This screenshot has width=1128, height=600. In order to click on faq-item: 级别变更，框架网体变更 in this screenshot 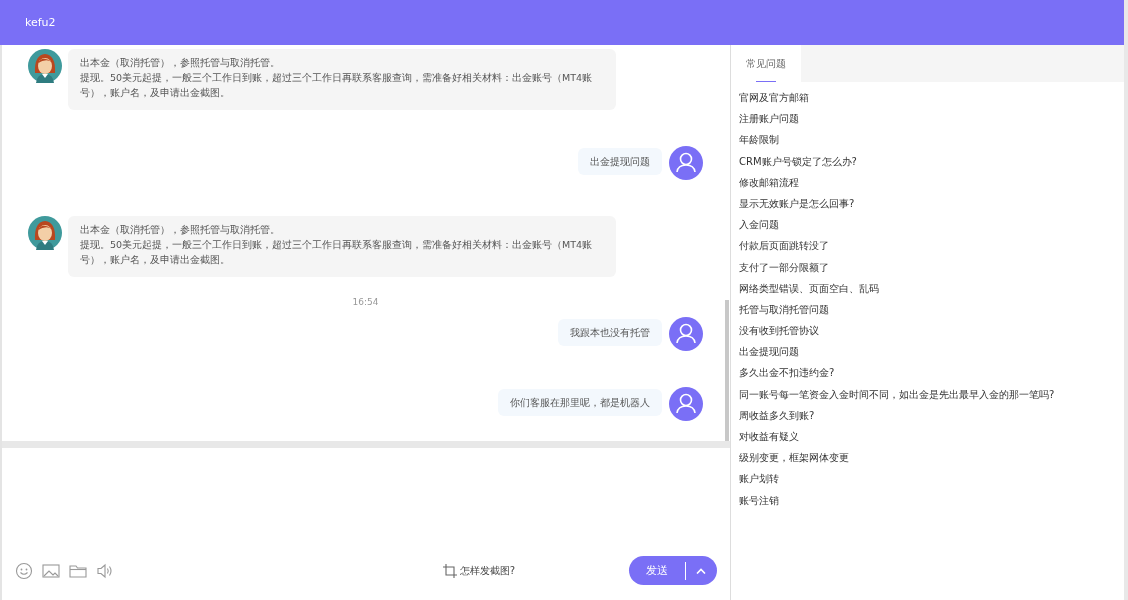, I will do `click(927, 458)`.